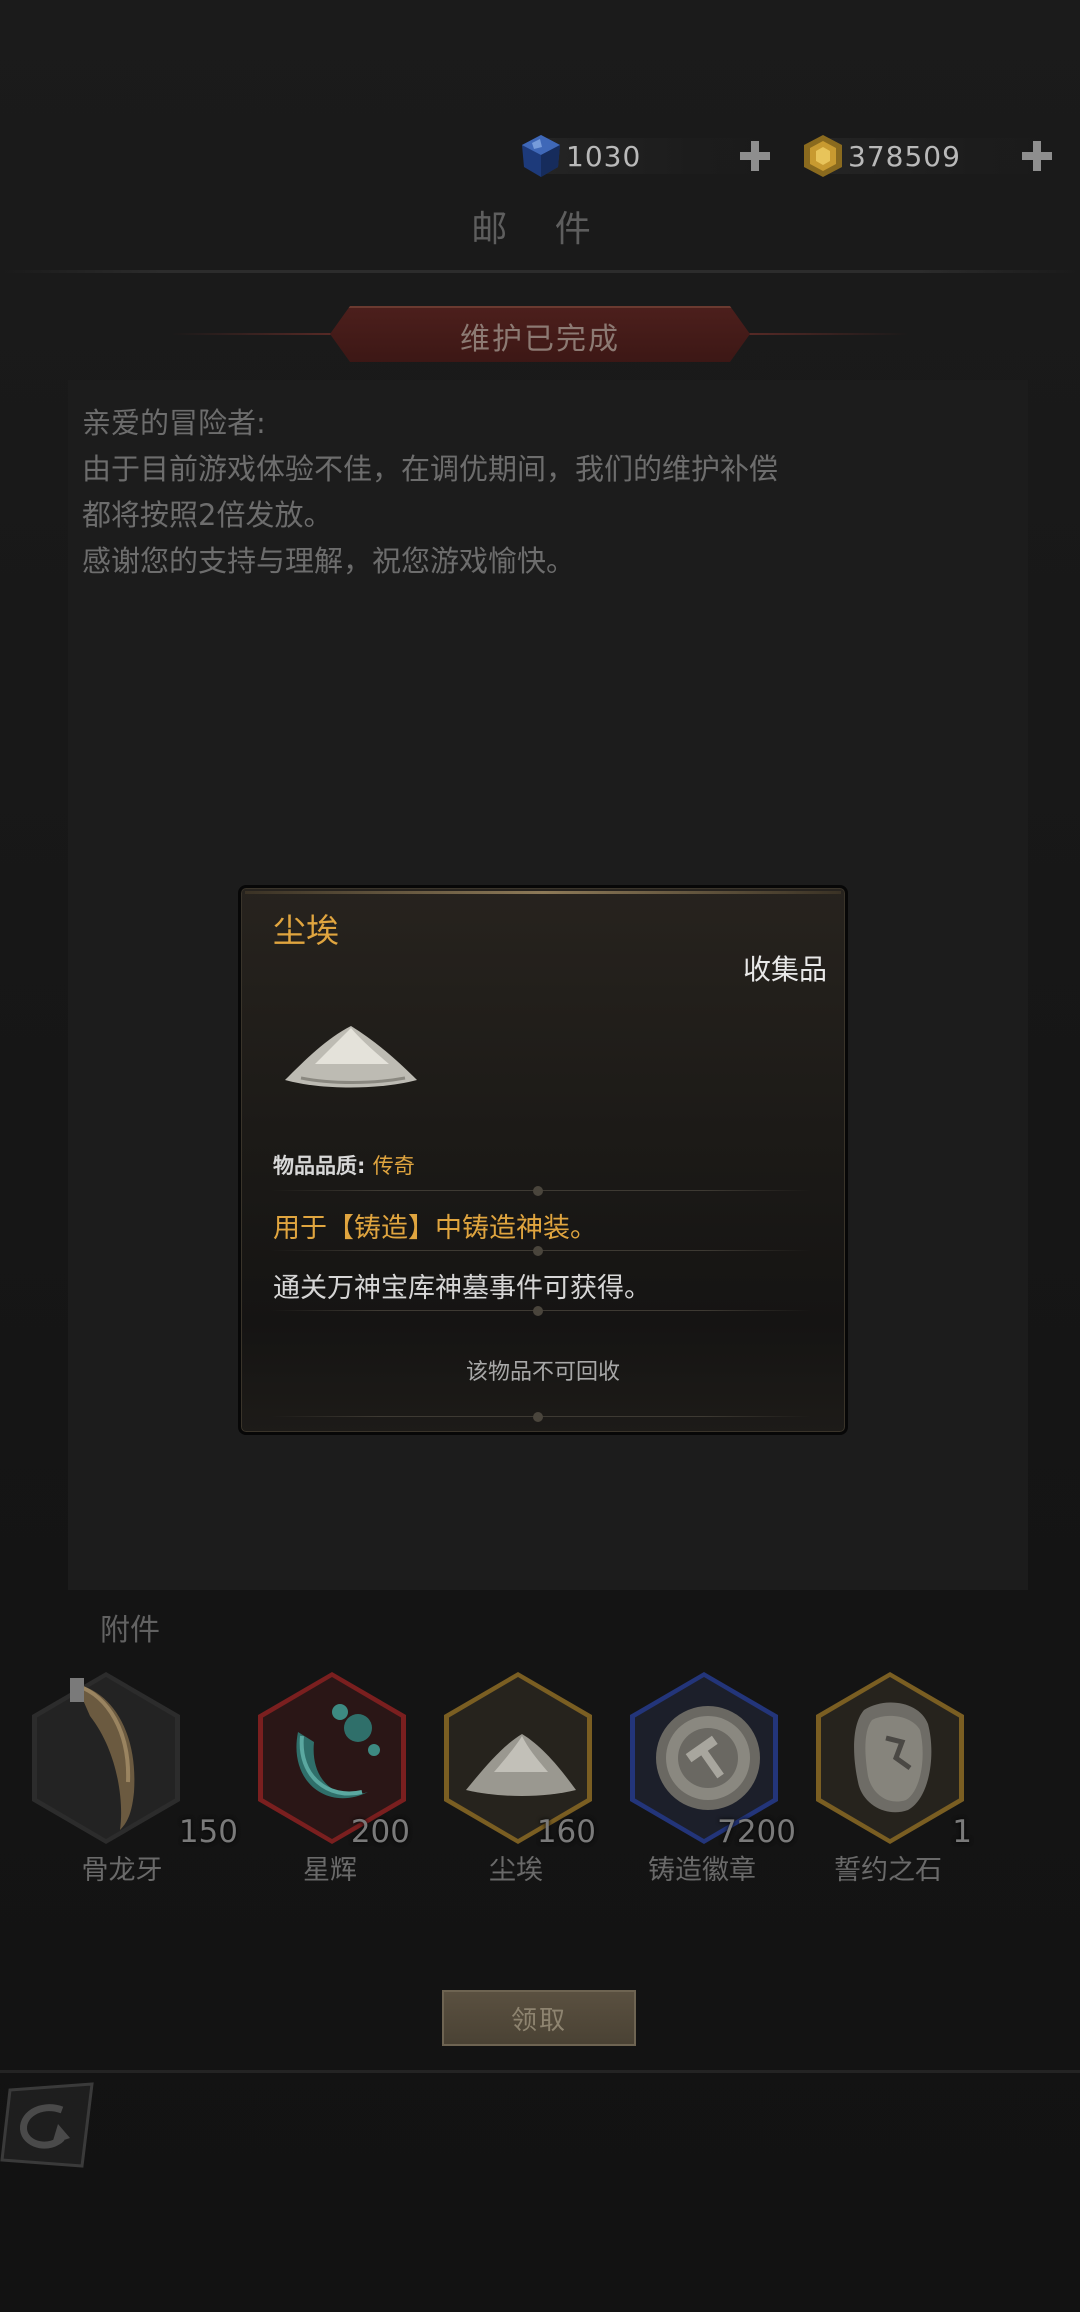 This screenshot has height=2312, width=1080. Describe the element at coordinates (351, 1057) in the screenshot. I see `dust-icon` at that location.